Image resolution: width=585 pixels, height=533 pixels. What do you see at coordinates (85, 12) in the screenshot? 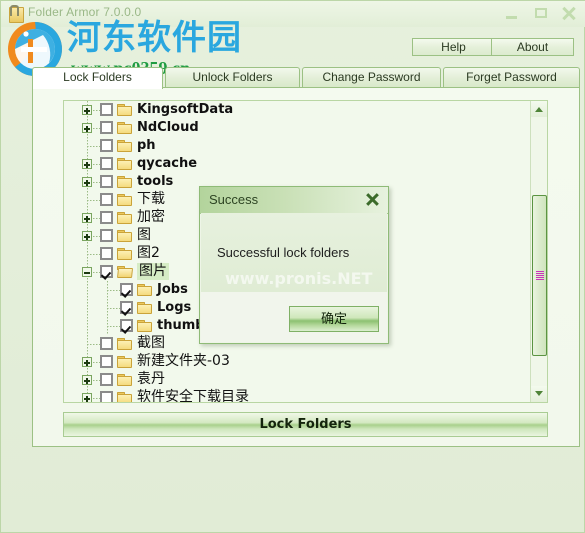
I see `window-title: Folder Armor 7.0.0.0` at bounding box center [85, 12].